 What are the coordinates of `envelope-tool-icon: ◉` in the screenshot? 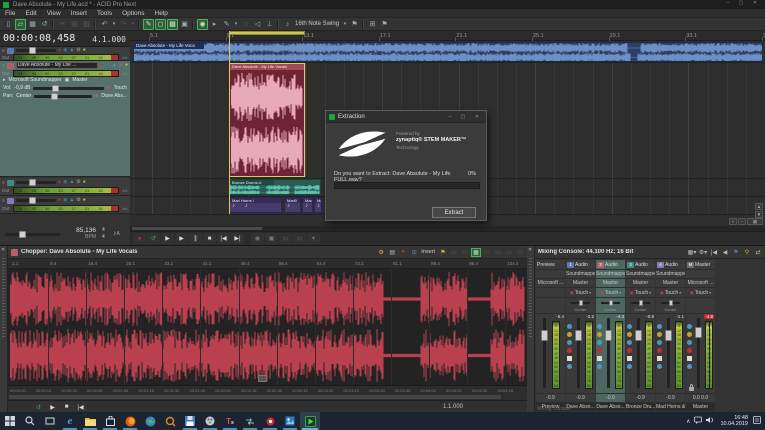 It's located at (202, 24).